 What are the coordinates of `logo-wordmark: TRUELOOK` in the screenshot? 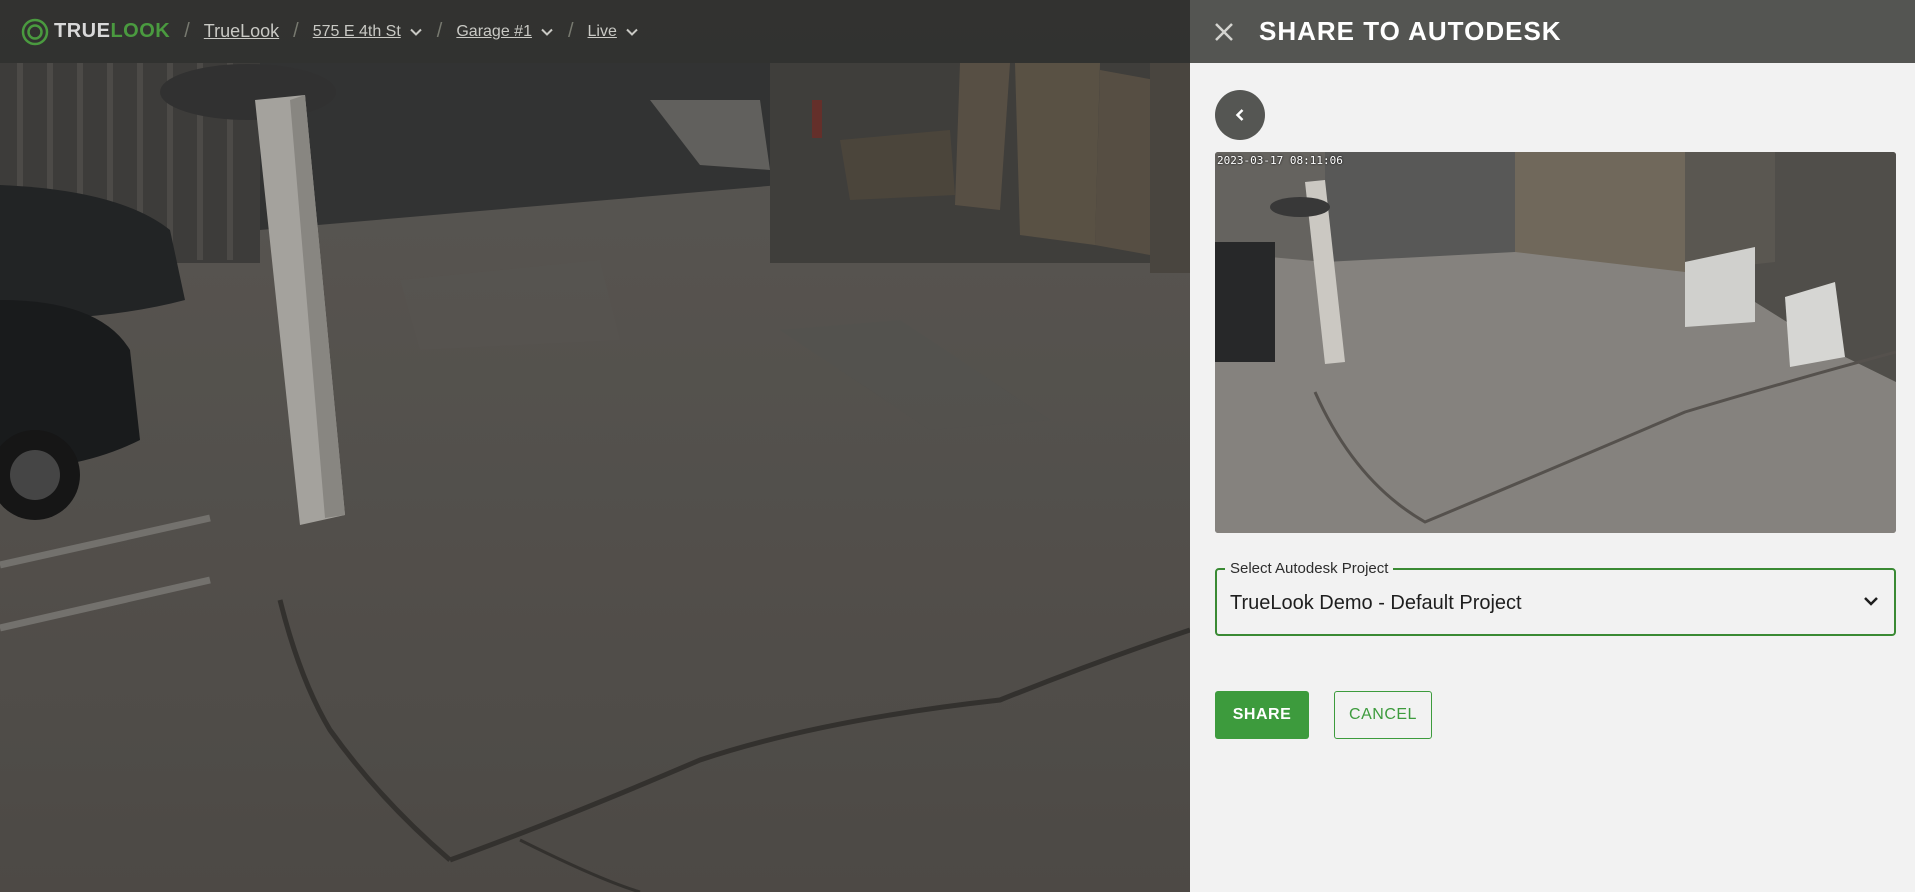 It's located at (112, 31).